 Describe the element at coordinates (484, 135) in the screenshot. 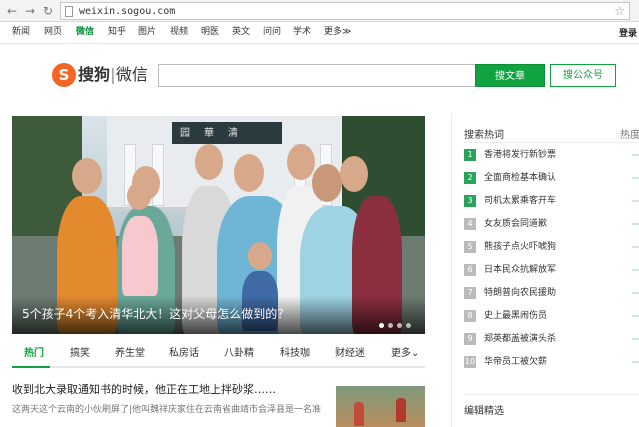

I see `hot-search-title: 搜索热词` at that location.